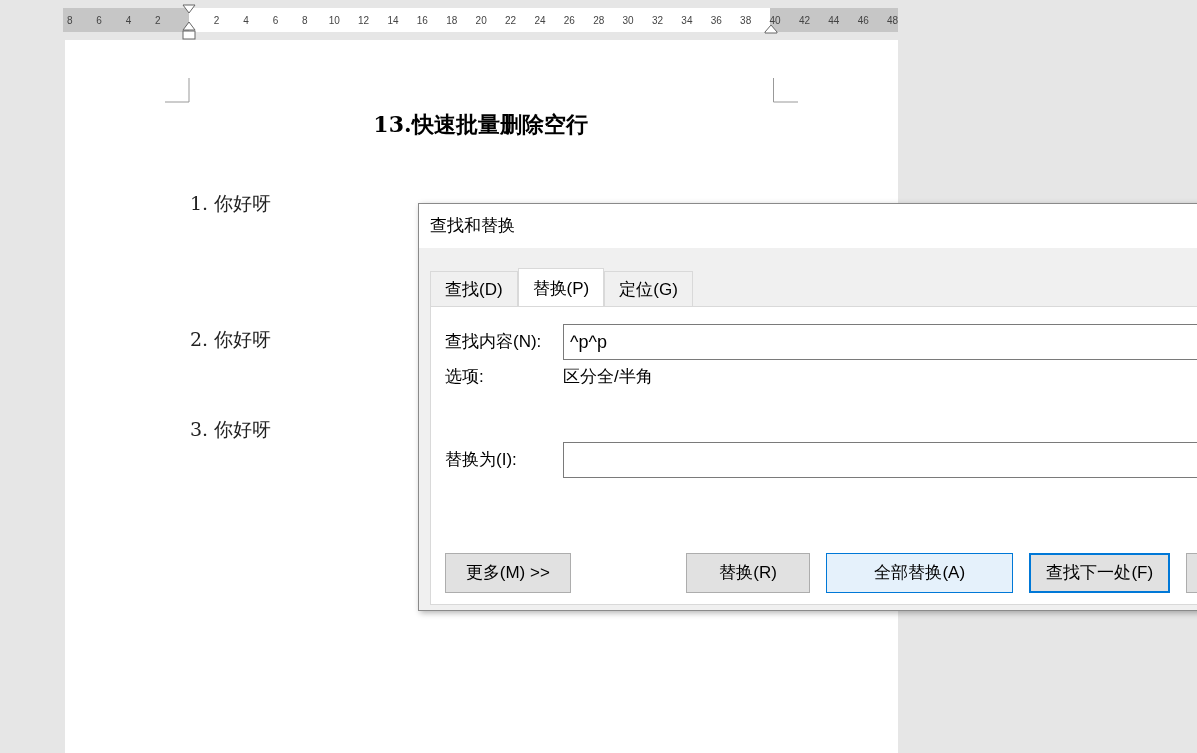 The image size is (1197, 753). I want to click on list-item: 1. 你好呀, so click(231, 203).